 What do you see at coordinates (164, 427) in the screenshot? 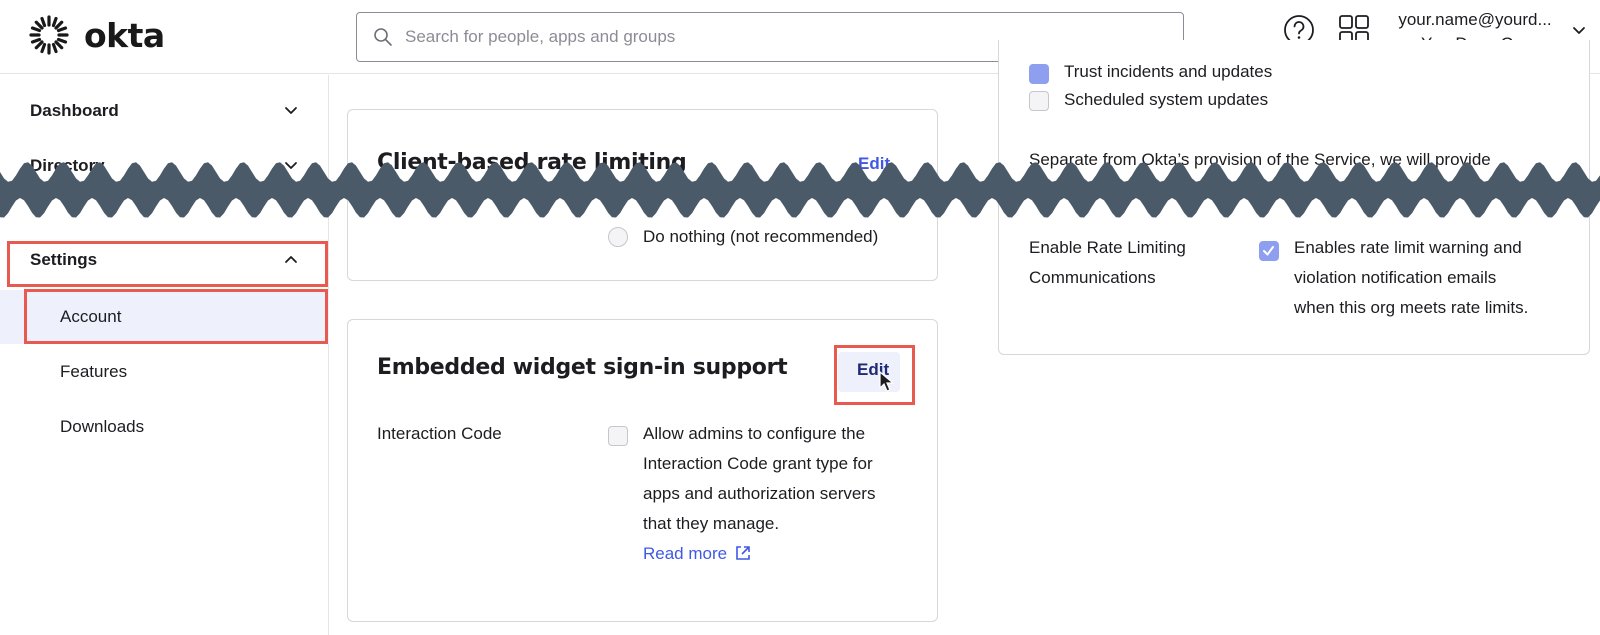
I see `sidebar-subitem-downloads: Downloads` at bounding box center [164, 427].